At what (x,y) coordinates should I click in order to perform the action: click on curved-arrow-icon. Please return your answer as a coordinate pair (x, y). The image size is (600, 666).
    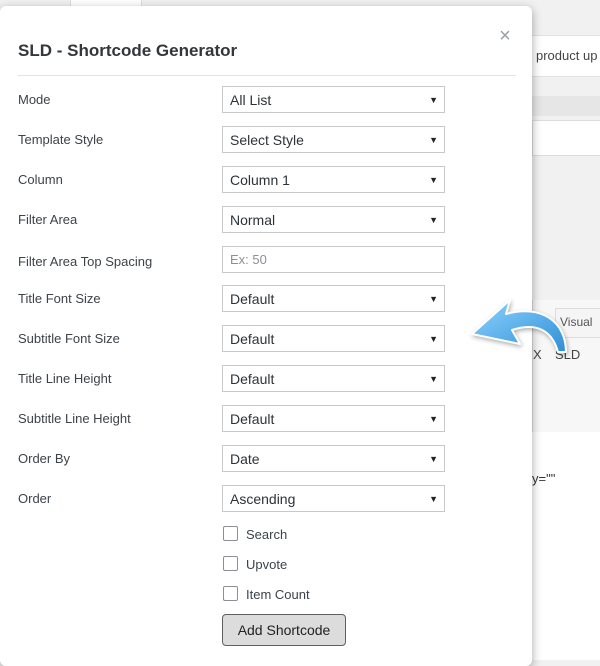
    Looking at the image, I should click on (519, 326).